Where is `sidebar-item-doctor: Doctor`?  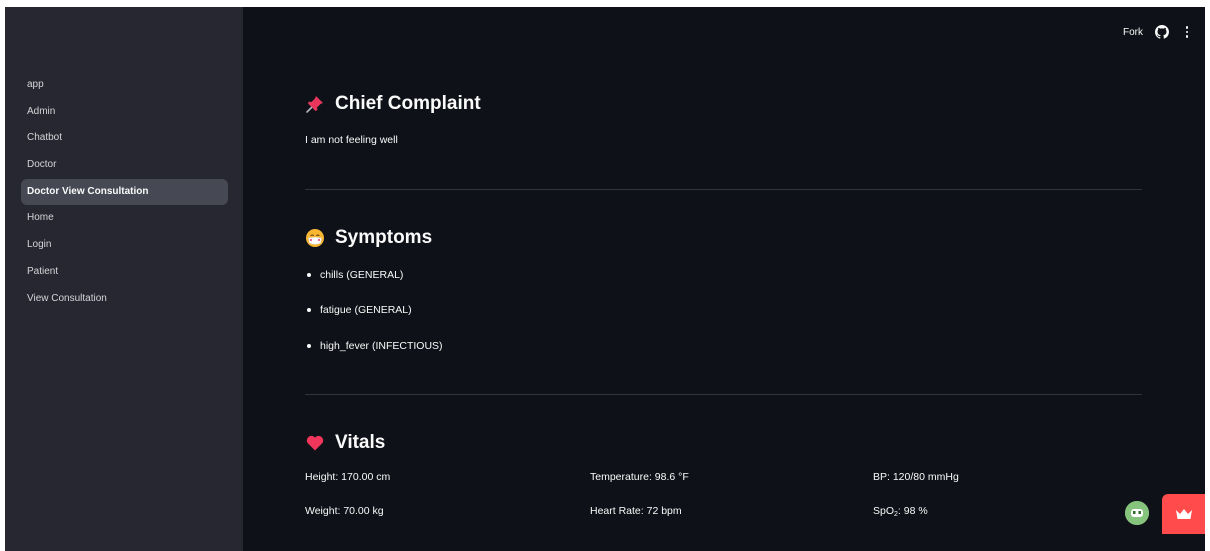 sidebar-item-doctor: Doctor is located at coordinates (124, 165).